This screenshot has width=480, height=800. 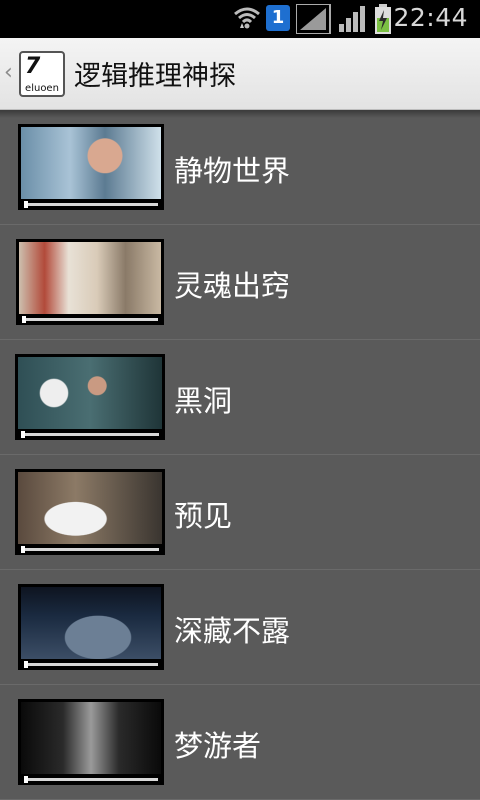 What do you see at coordinates (430, 17) in the screenshot?
I see `status-time: 22:44` at bounding box center [430, 17].